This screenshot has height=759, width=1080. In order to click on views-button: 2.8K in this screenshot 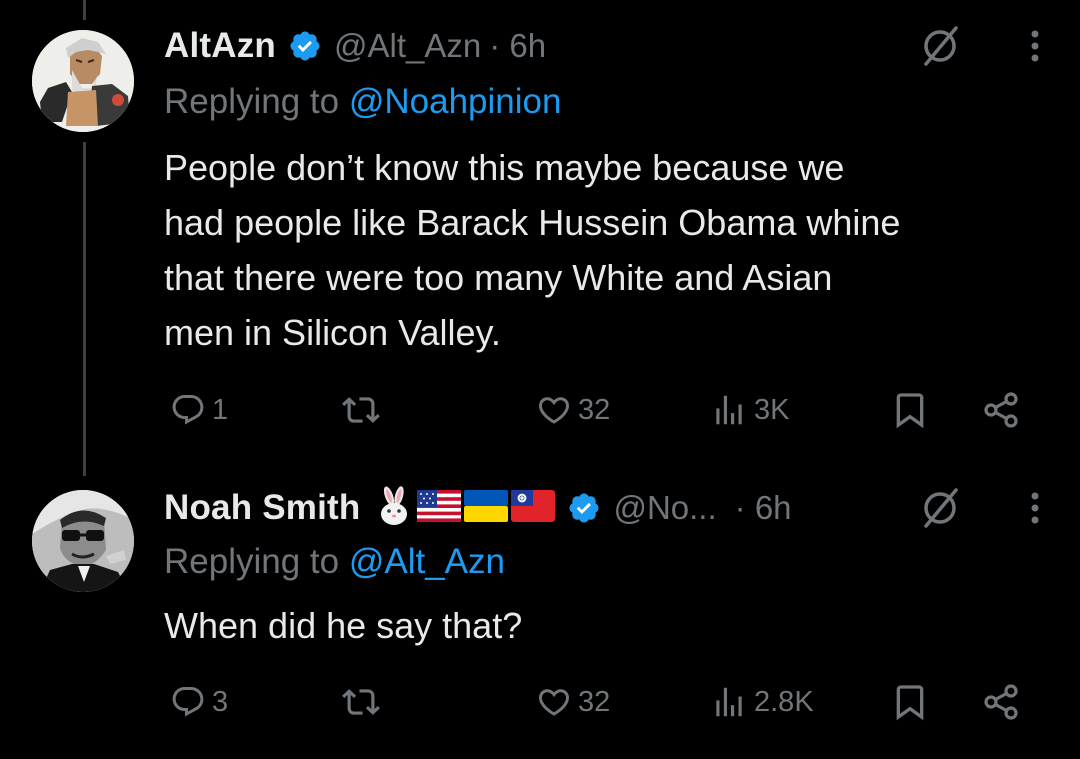, I will do `click(762, 702)`.